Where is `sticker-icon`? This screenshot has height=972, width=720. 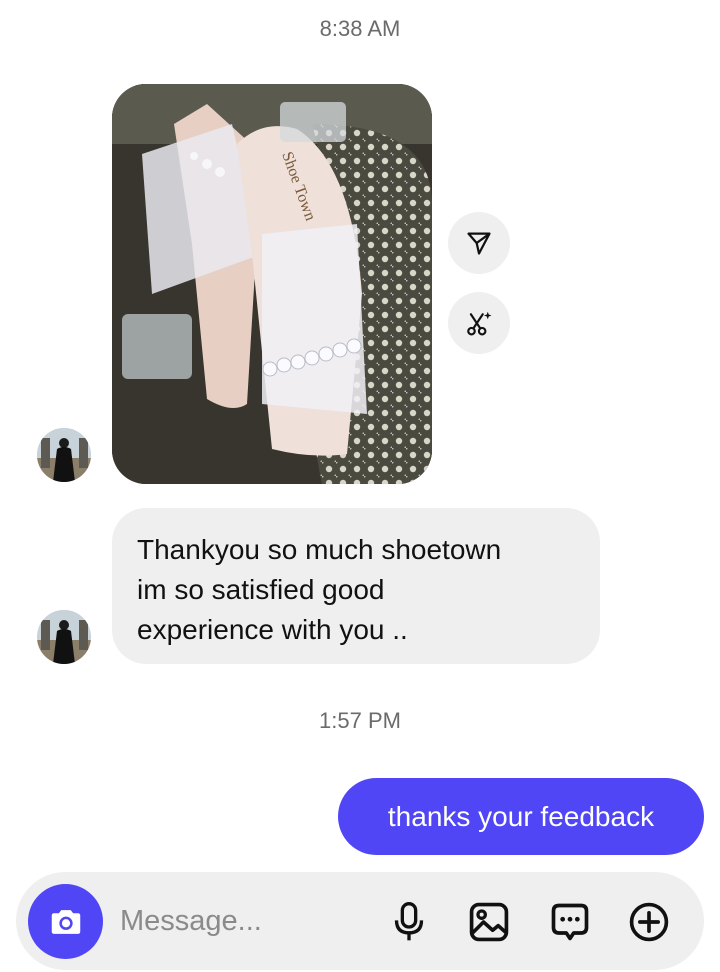
sticker-icon is located at coordinates (570, 922).